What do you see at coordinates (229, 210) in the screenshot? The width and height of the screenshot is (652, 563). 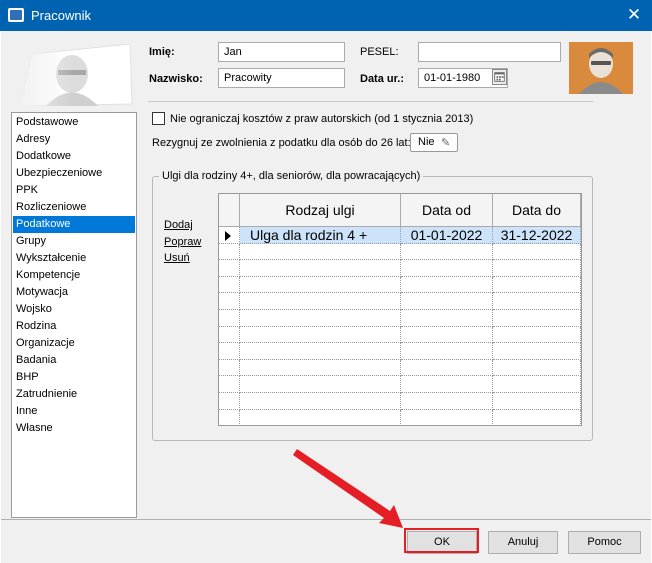 I see `row-indicator-header` at bounding box center [229, 210].